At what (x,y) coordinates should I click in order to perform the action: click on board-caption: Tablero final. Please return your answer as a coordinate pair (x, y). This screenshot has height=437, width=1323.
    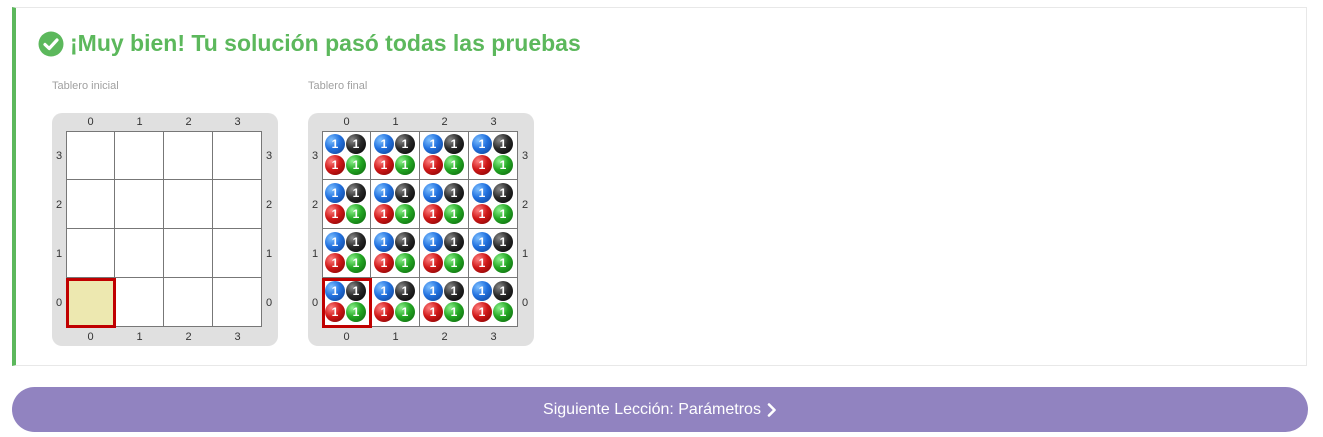
    Looking at the image, I should click on (338, 86).